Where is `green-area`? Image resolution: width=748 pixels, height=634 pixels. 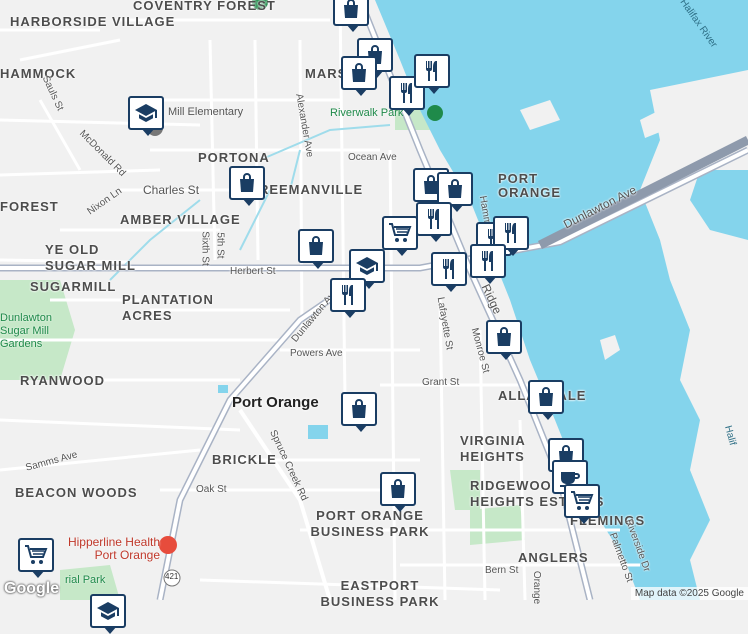 green-area is located at coordinates (465, 490).